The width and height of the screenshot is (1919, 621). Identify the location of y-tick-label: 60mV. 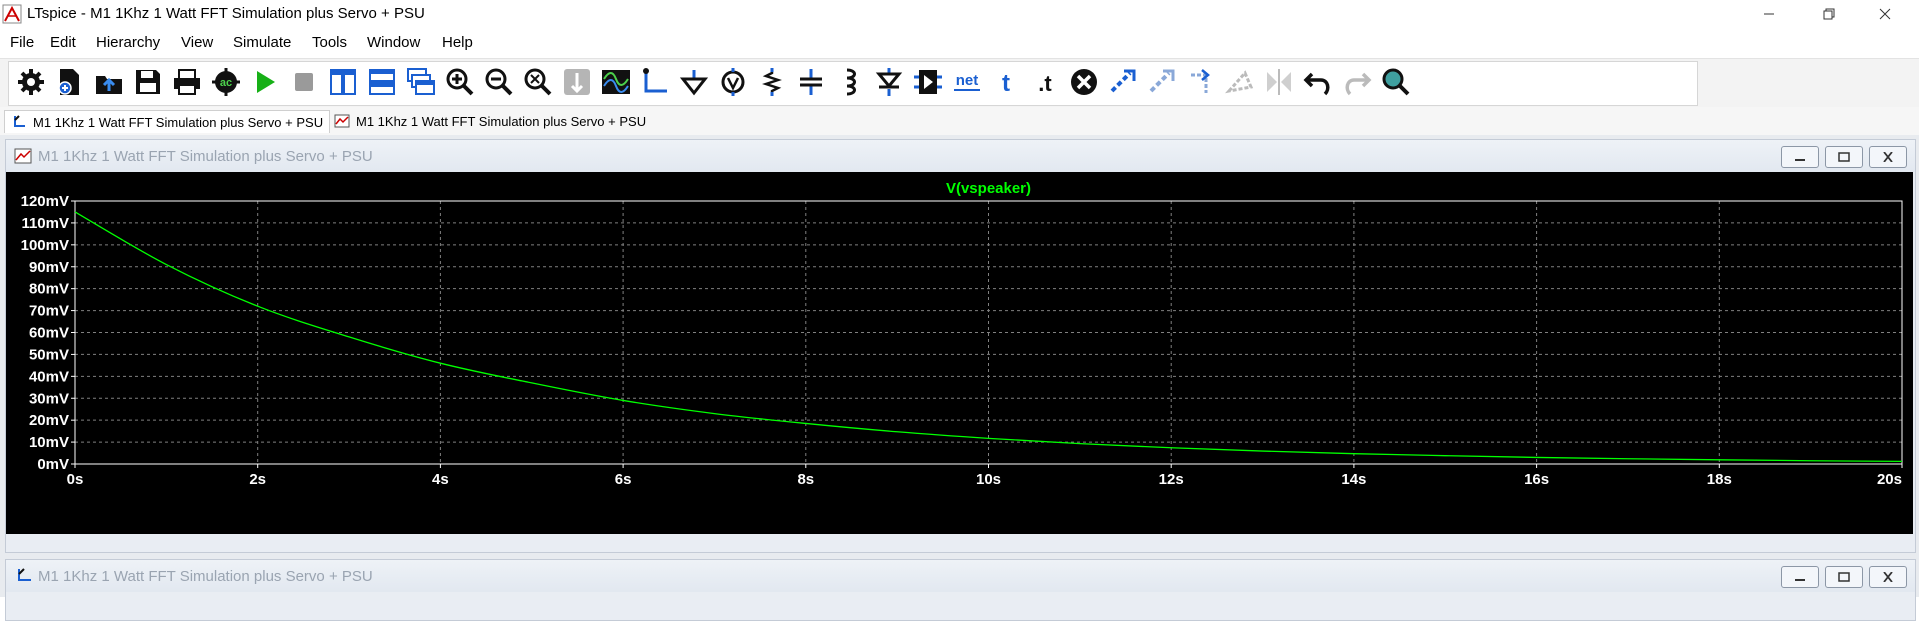
(49, 333).